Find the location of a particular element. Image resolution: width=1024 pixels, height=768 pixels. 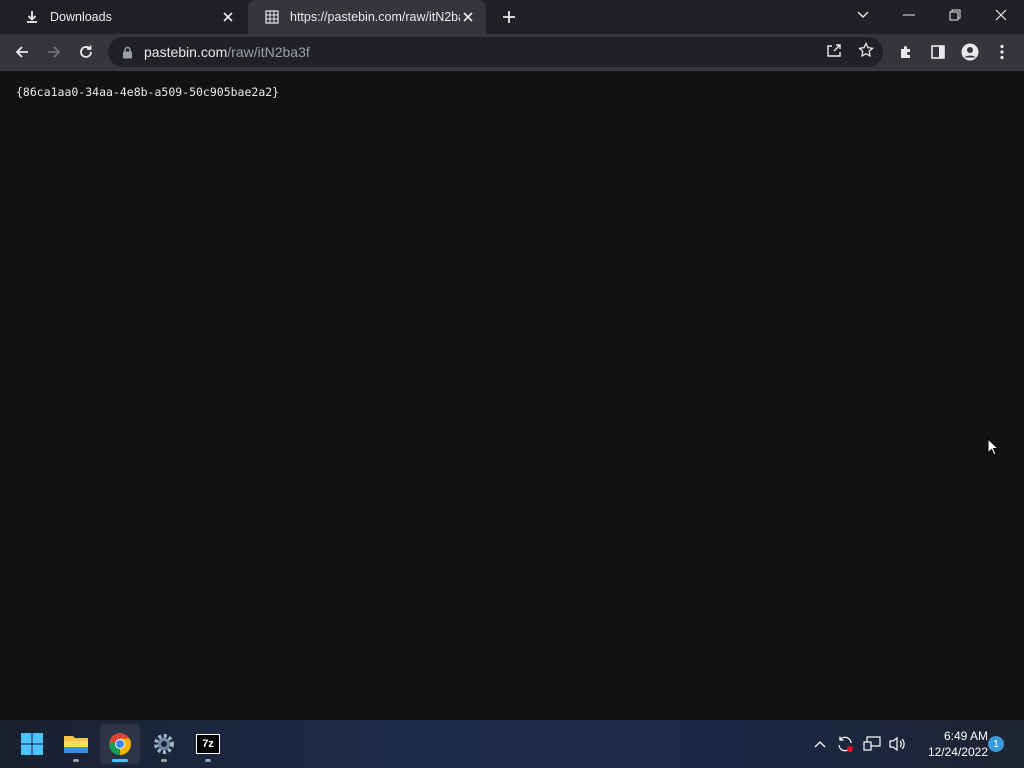

url-host: pastebin.com is located at coordinates (186, 52).